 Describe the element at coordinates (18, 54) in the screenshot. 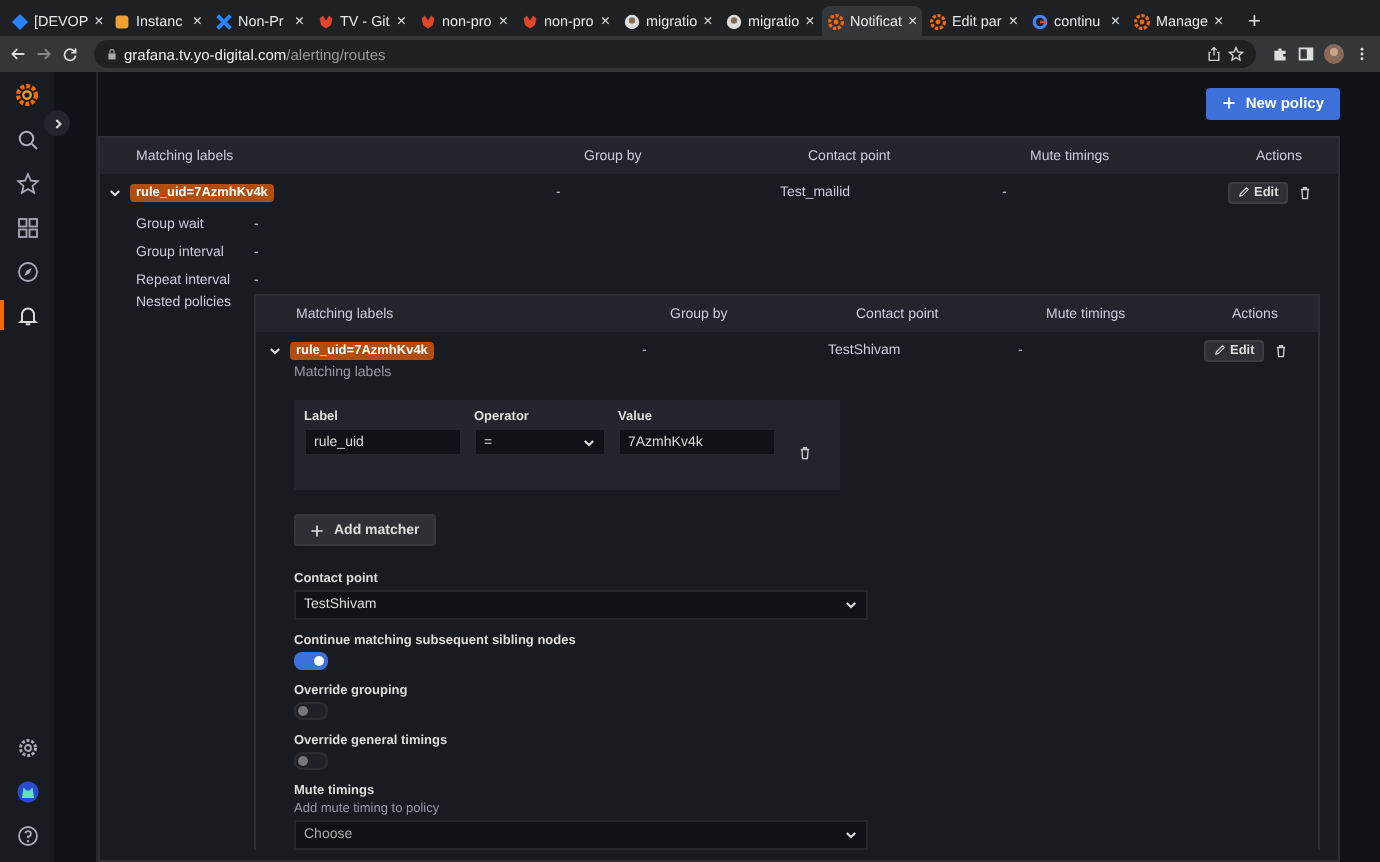

I see `back-icon` at that location.